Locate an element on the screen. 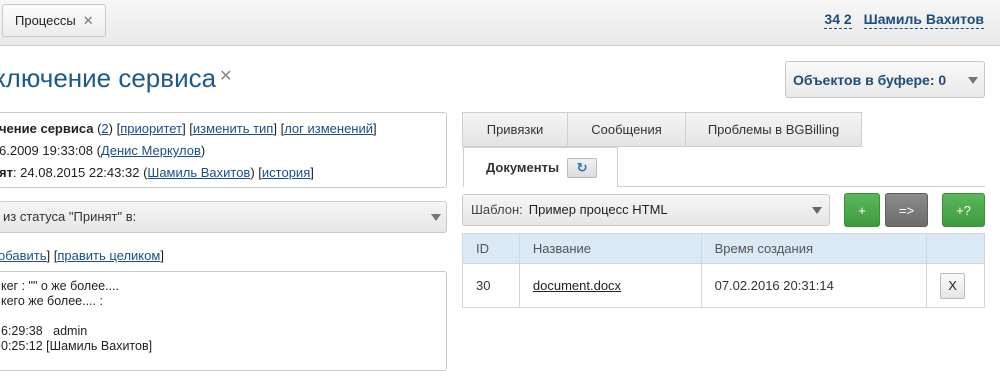  delete-document-button: X is located at coordinates (953, 285).